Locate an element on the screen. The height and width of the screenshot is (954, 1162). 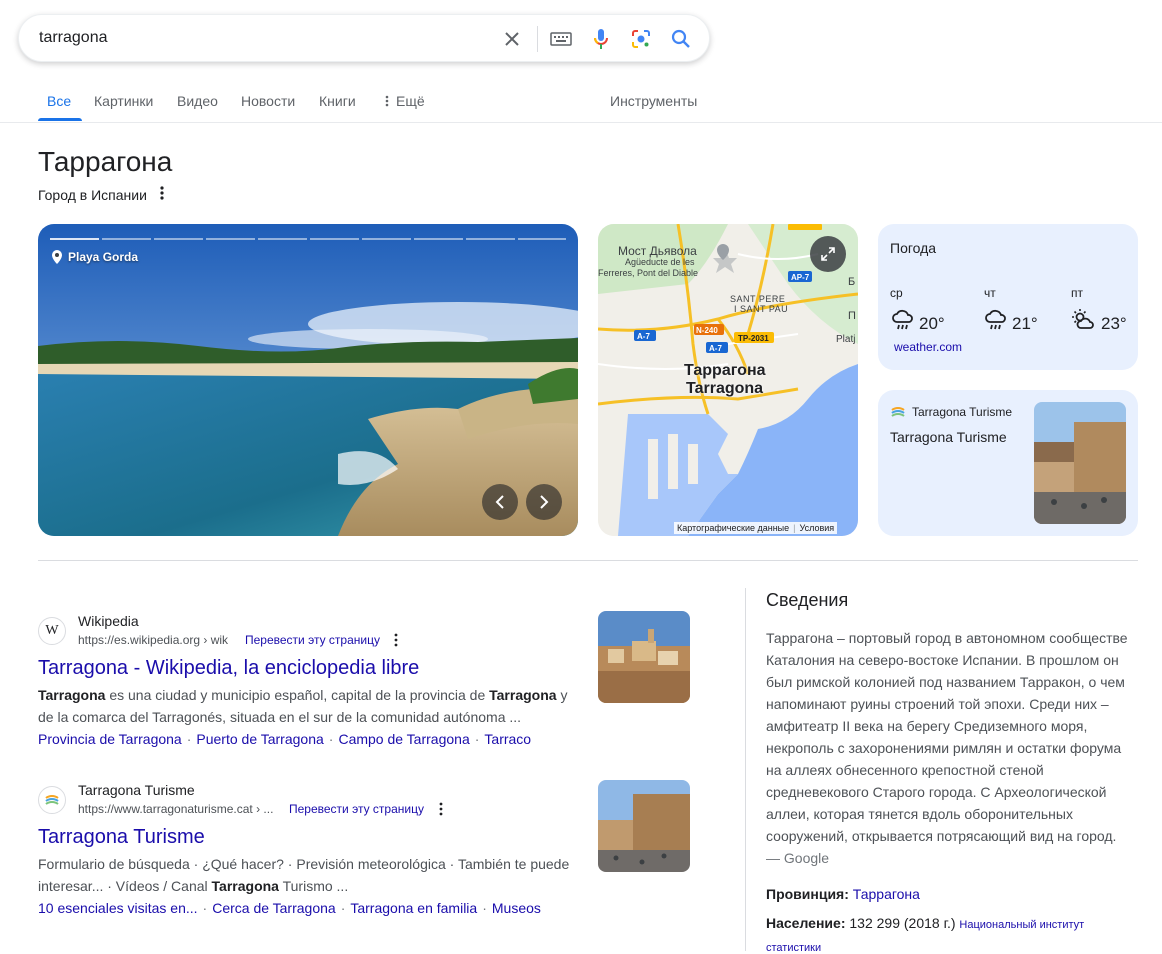
info-source: — Google is located at coordinates (798, 858).